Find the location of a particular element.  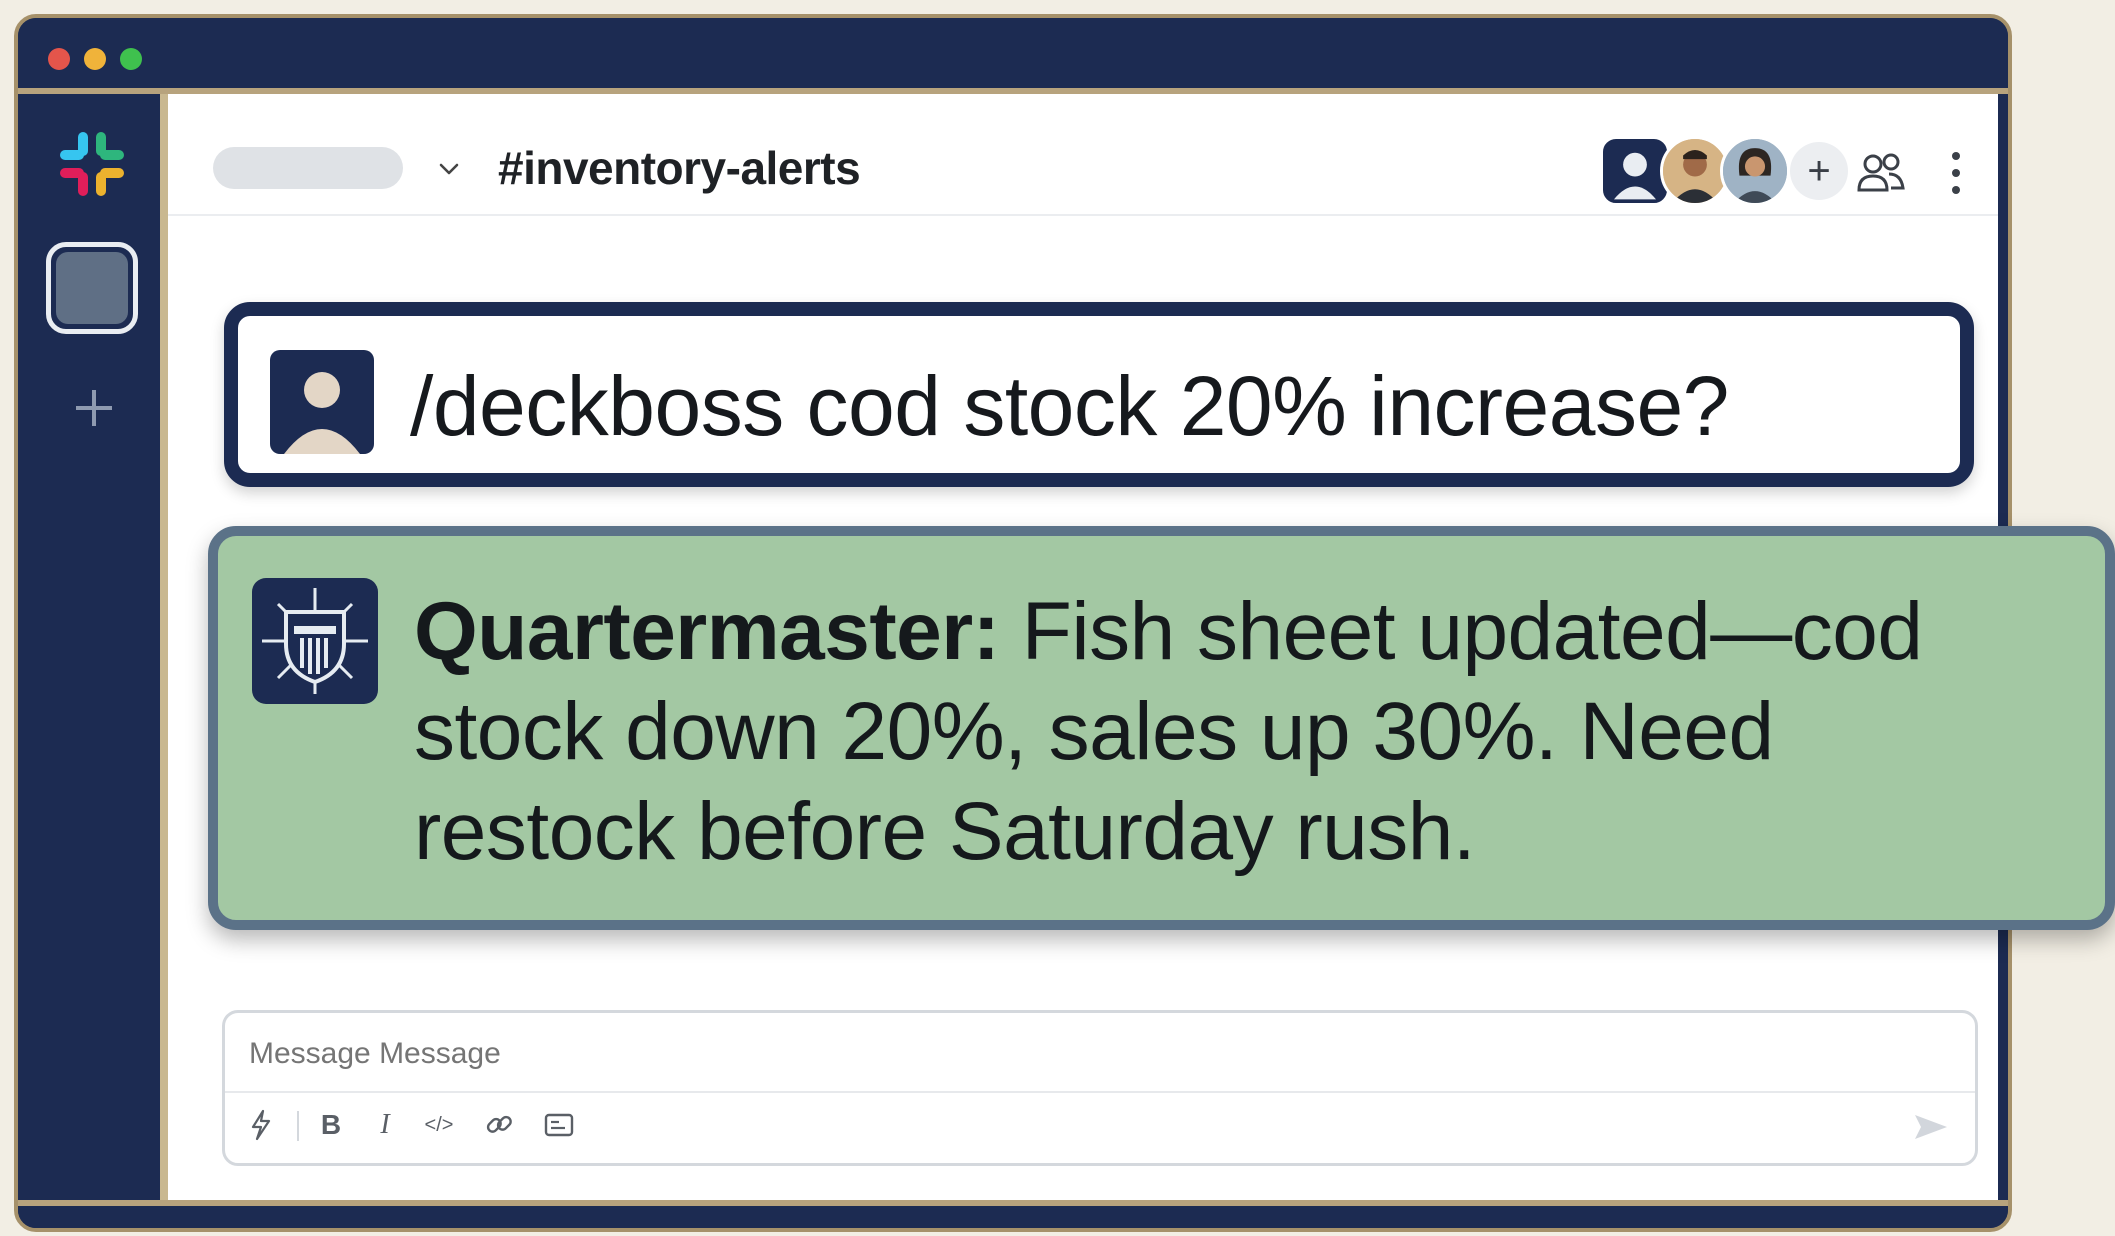

avatar is located at coordinates (1755, 171).